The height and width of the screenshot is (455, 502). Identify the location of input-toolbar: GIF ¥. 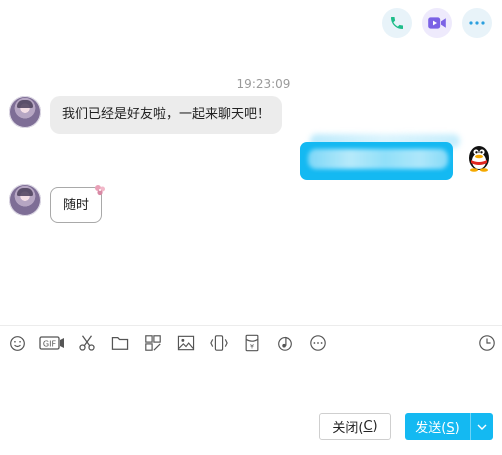
(173, 343).